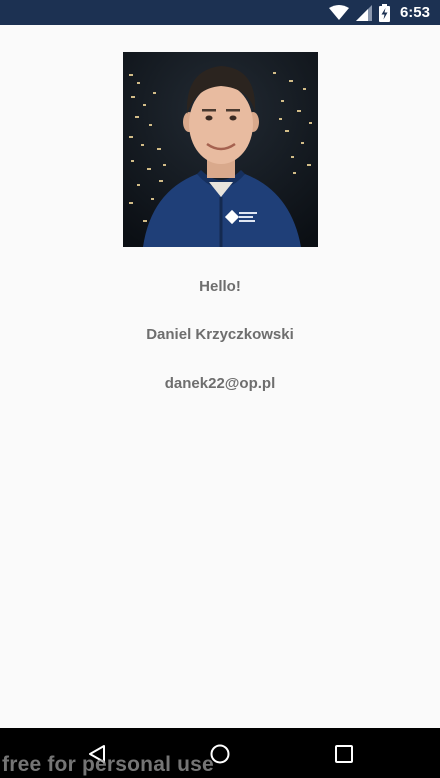  I want to click on watermark-text: free for personal use, so click(108, 764).